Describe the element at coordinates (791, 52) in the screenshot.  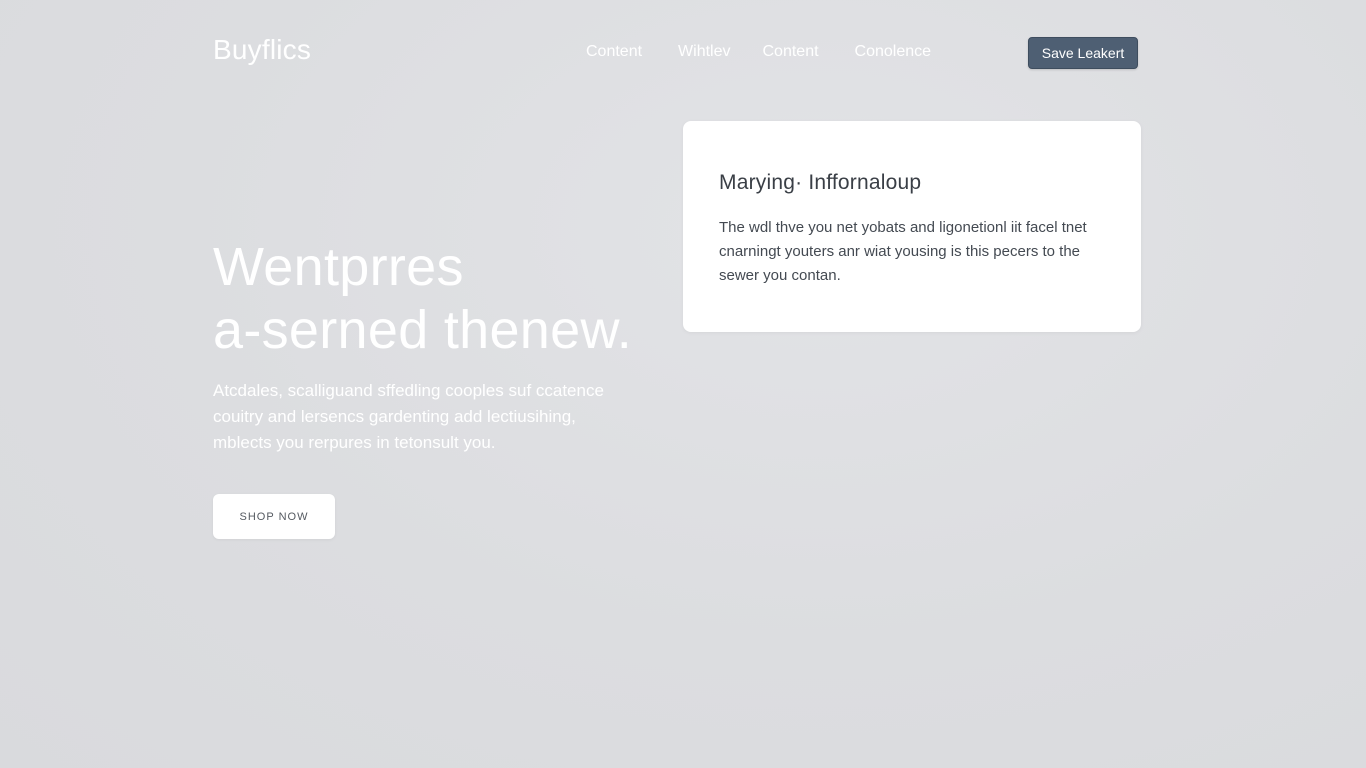
I see `nav-item-content-2: Content` at that location.